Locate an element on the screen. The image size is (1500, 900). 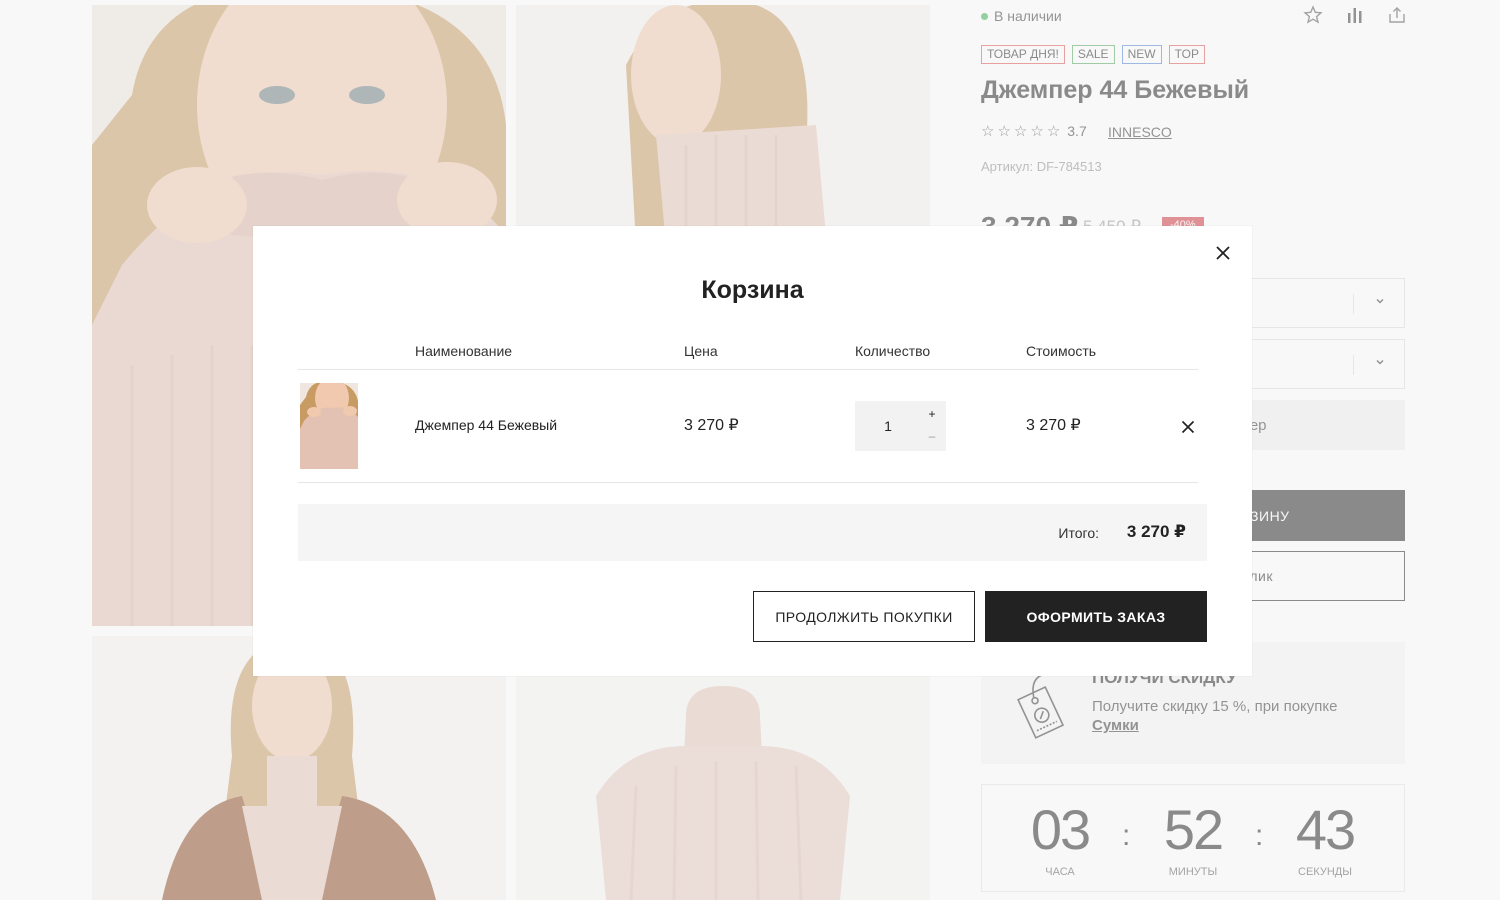
checkout-button: ОФОРМИТЬ ЗАКАЗ is located at coordinates (1096, 616).